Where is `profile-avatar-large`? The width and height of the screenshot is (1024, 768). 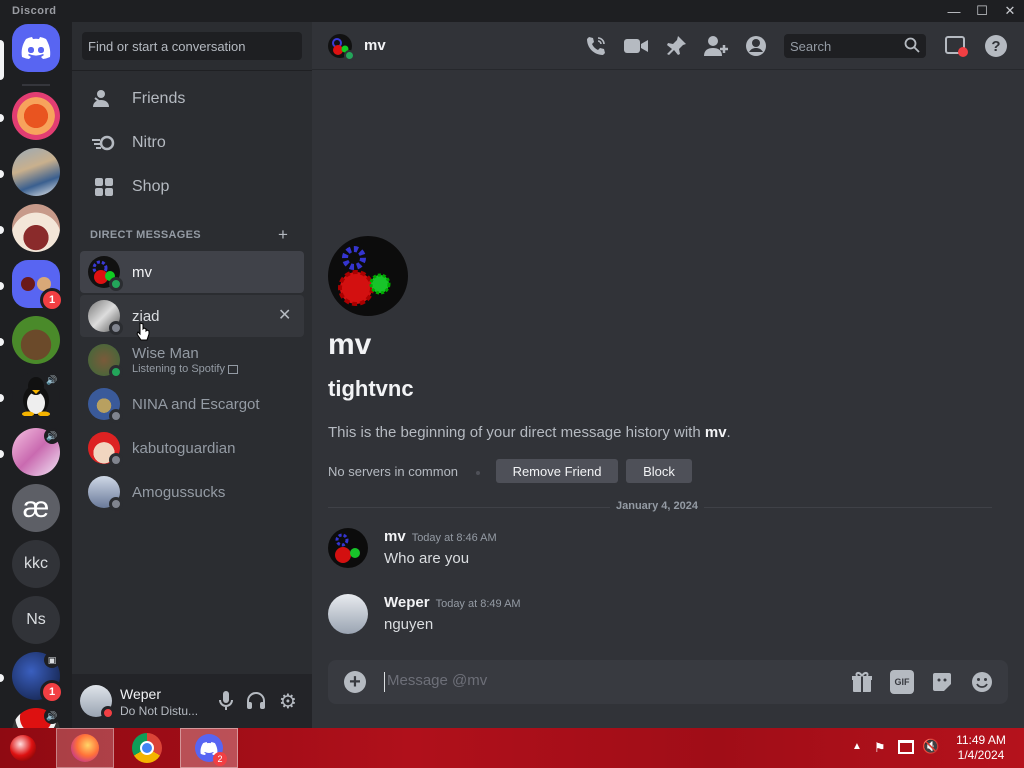 profile-avatar-large is located at coordinates (368, 276).